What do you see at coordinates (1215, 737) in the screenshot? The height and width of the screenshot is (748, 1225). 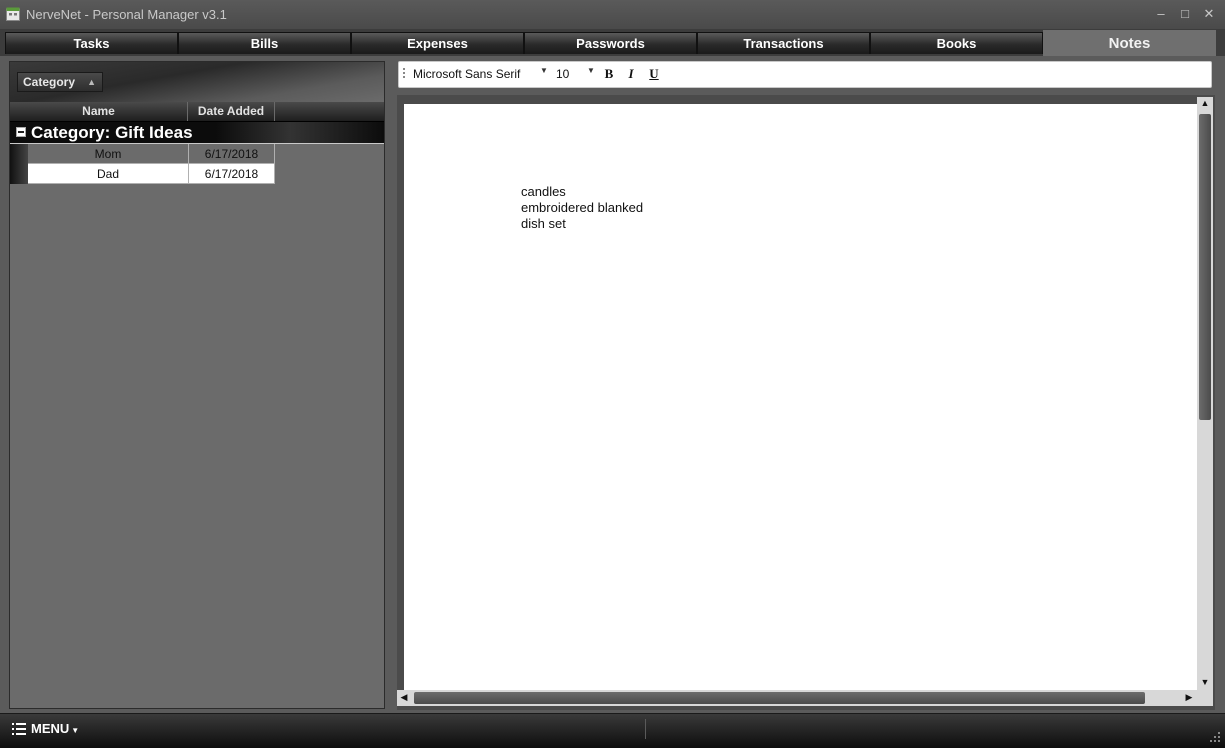 I see `size-grip-icon` at bounding box center [1215, 737].